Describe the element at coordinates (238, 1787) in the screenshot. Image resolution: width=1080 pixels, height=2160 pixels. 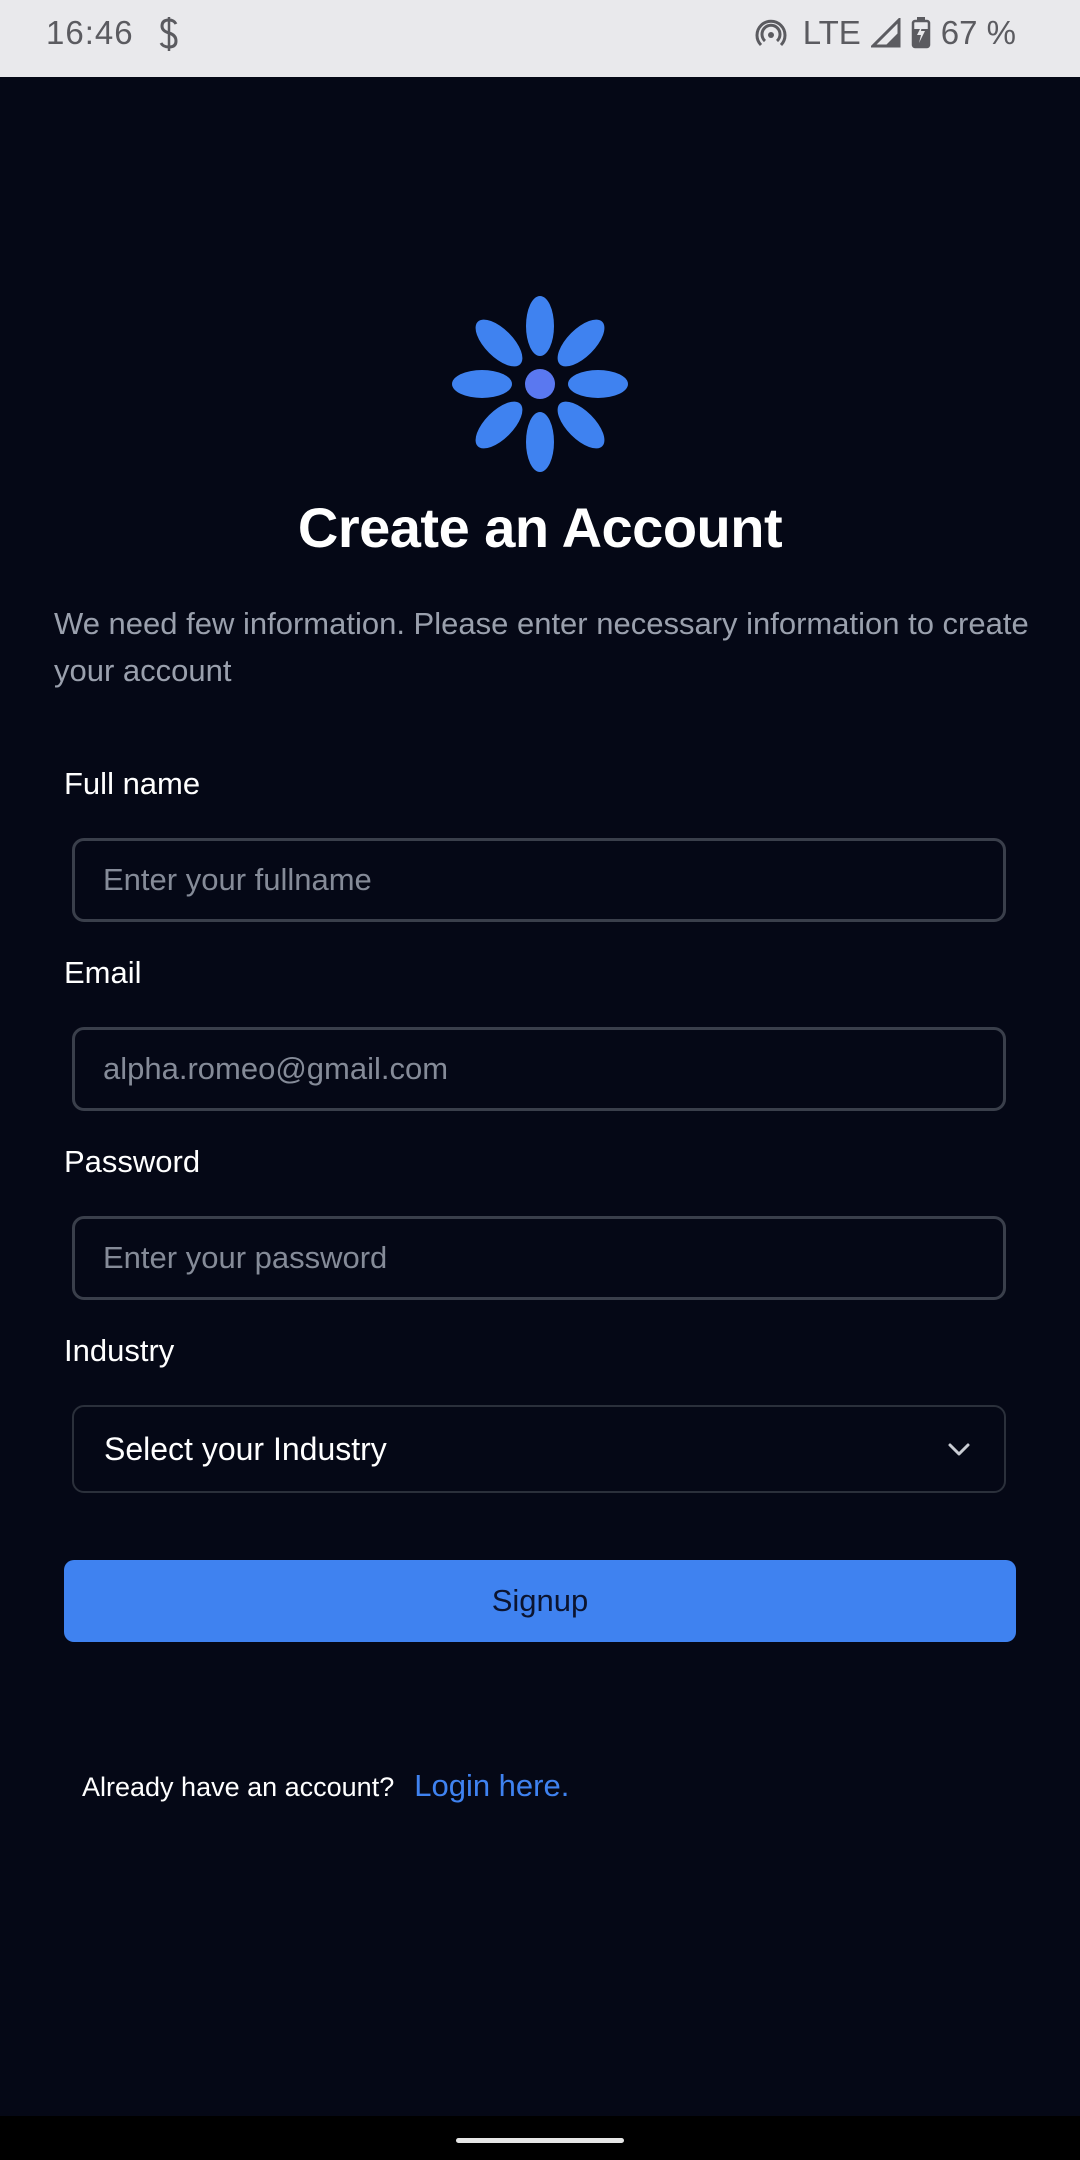
I see `login-prompt-text: Already have an account?` at that location.